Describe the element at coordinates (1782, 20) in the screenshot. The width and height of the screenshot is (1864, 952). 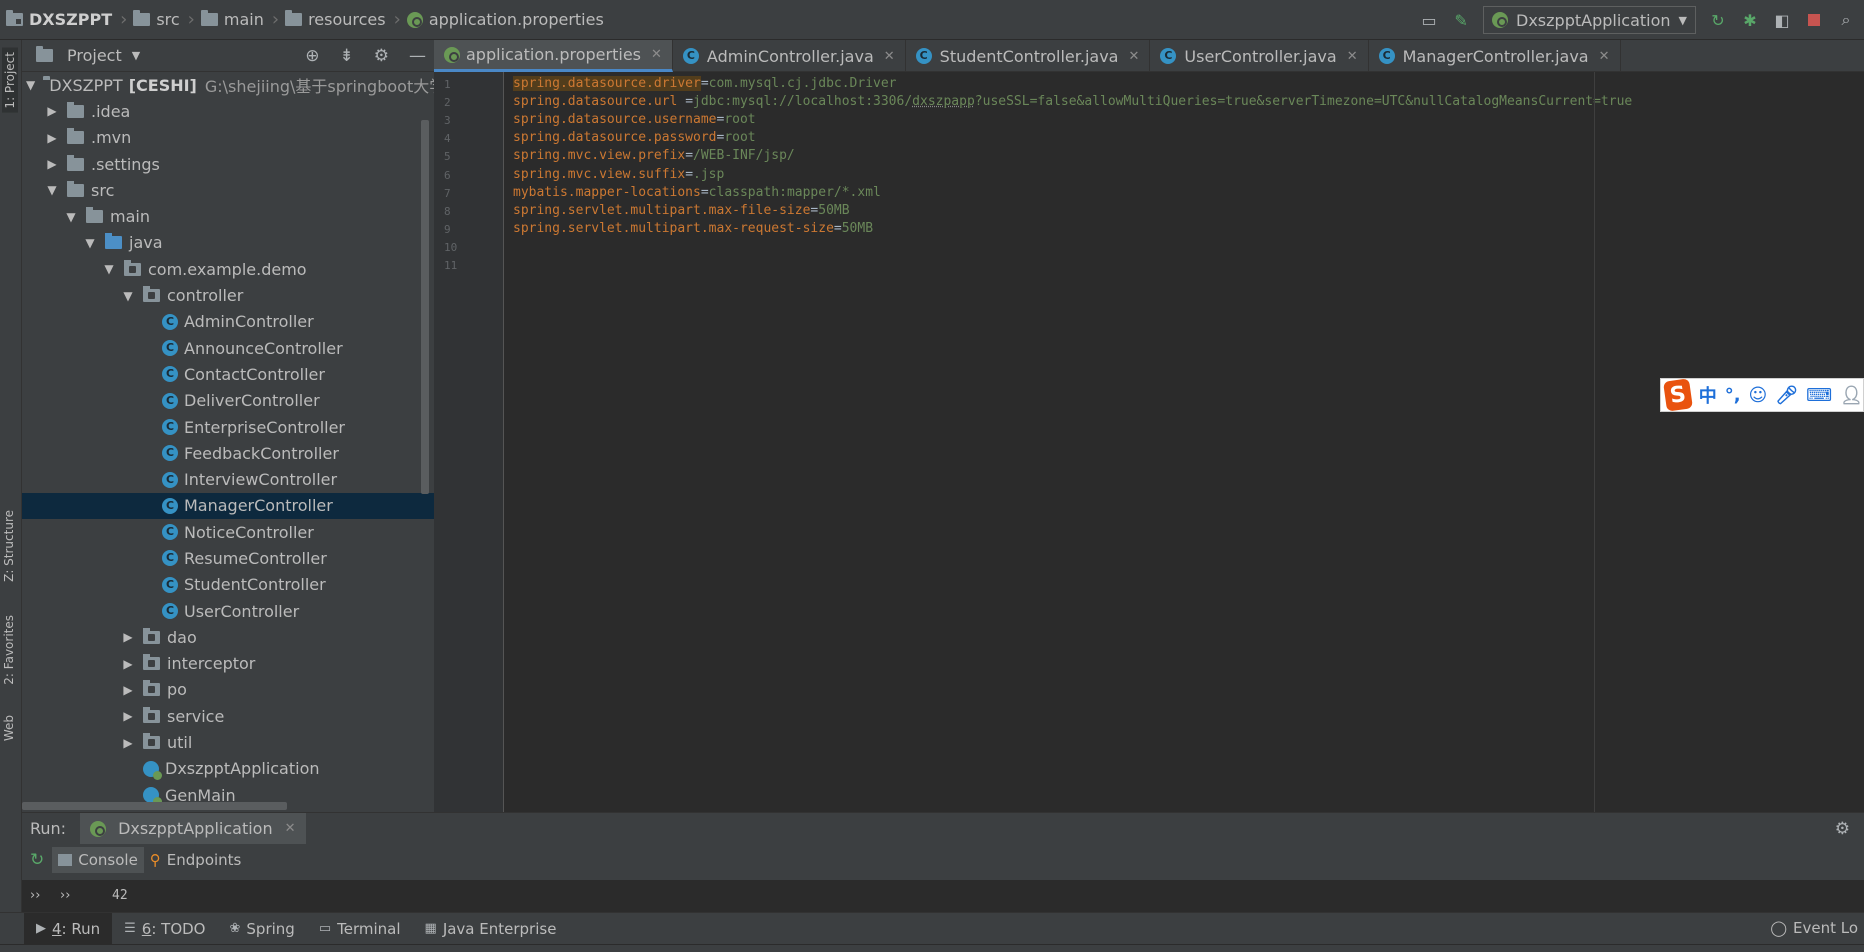
I see `coverage-icon: ◧` at that location.